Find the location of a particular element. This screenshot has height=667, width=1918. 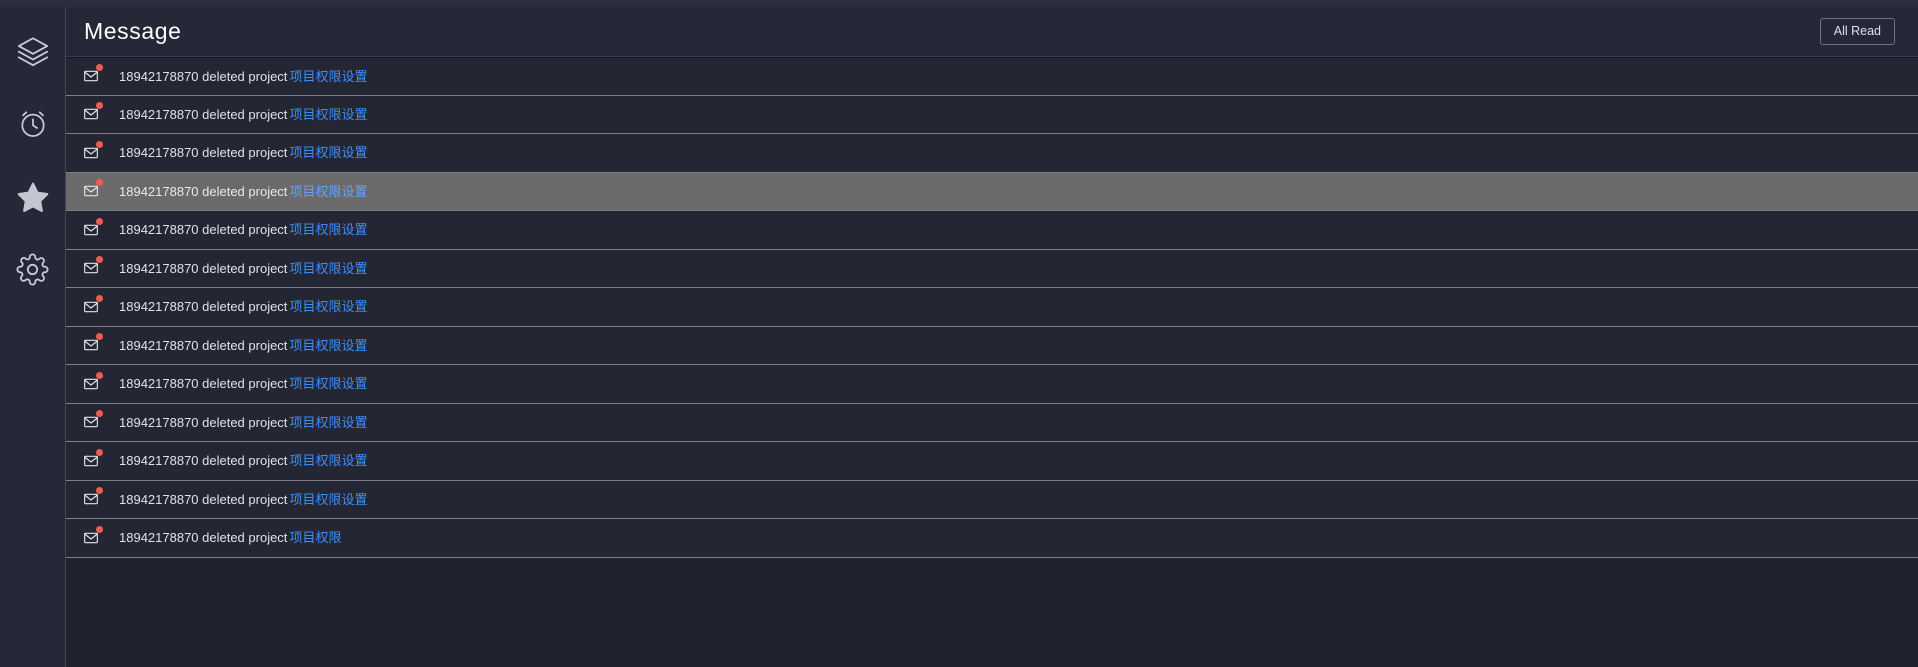

layers-icon is located at coordinates (33, 51).